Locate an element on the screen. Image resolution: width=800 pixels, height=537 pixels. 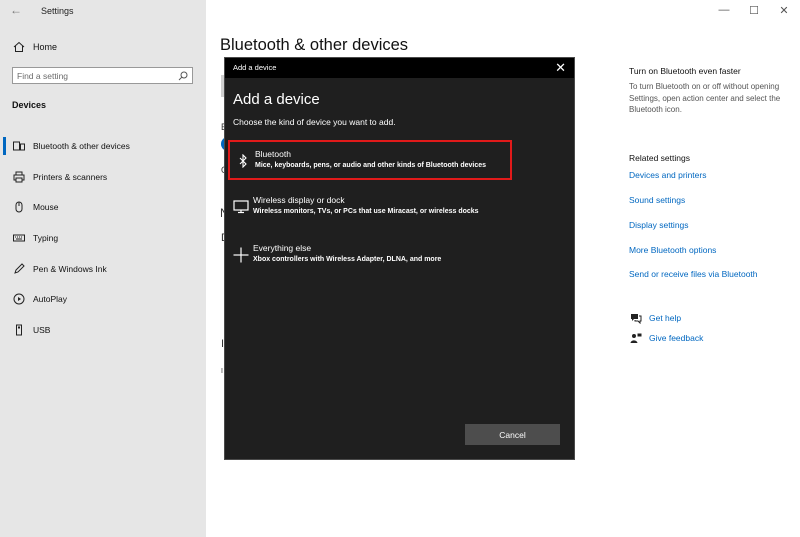
search-box is located at coordinates (102, 75).